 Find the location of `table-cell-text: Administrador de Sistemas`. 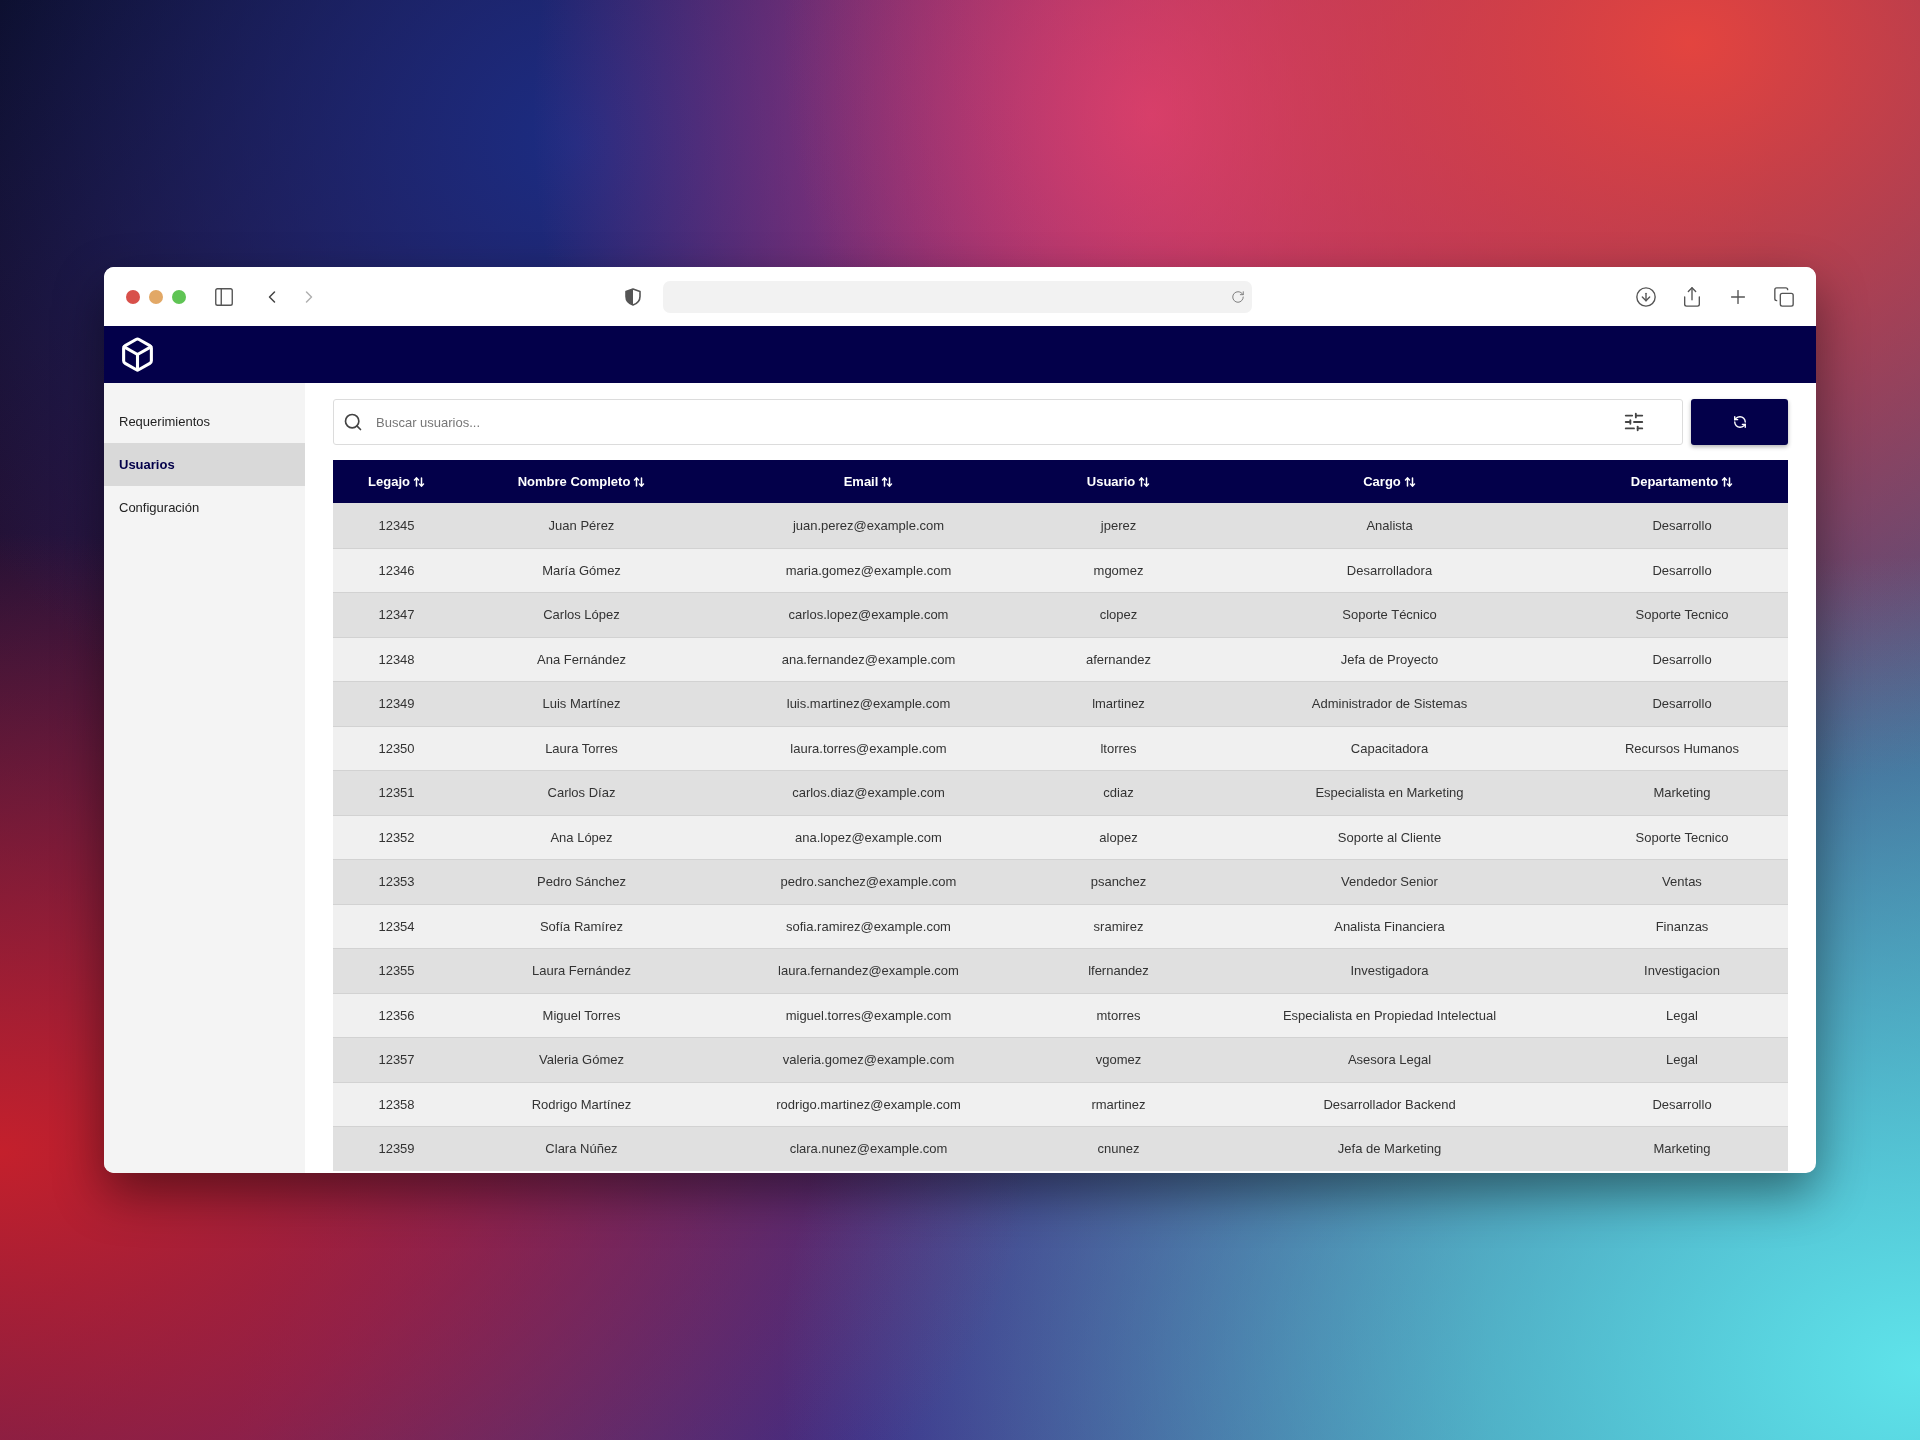

table-cell-text: Administrador de Sistemas is located at coordinates (1389, 704).